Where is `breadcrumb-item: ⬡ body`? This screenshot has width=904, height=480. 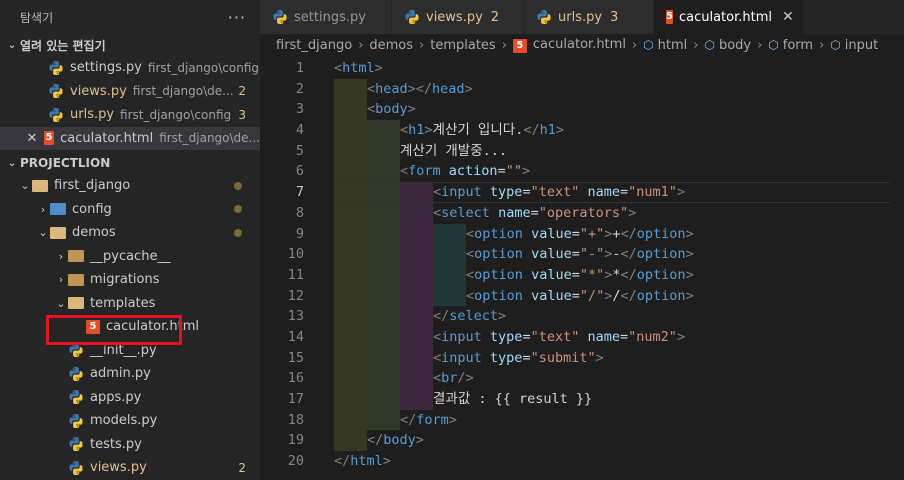
breadcrumb-item: ⬡ body is located at coordinates (727, 45).